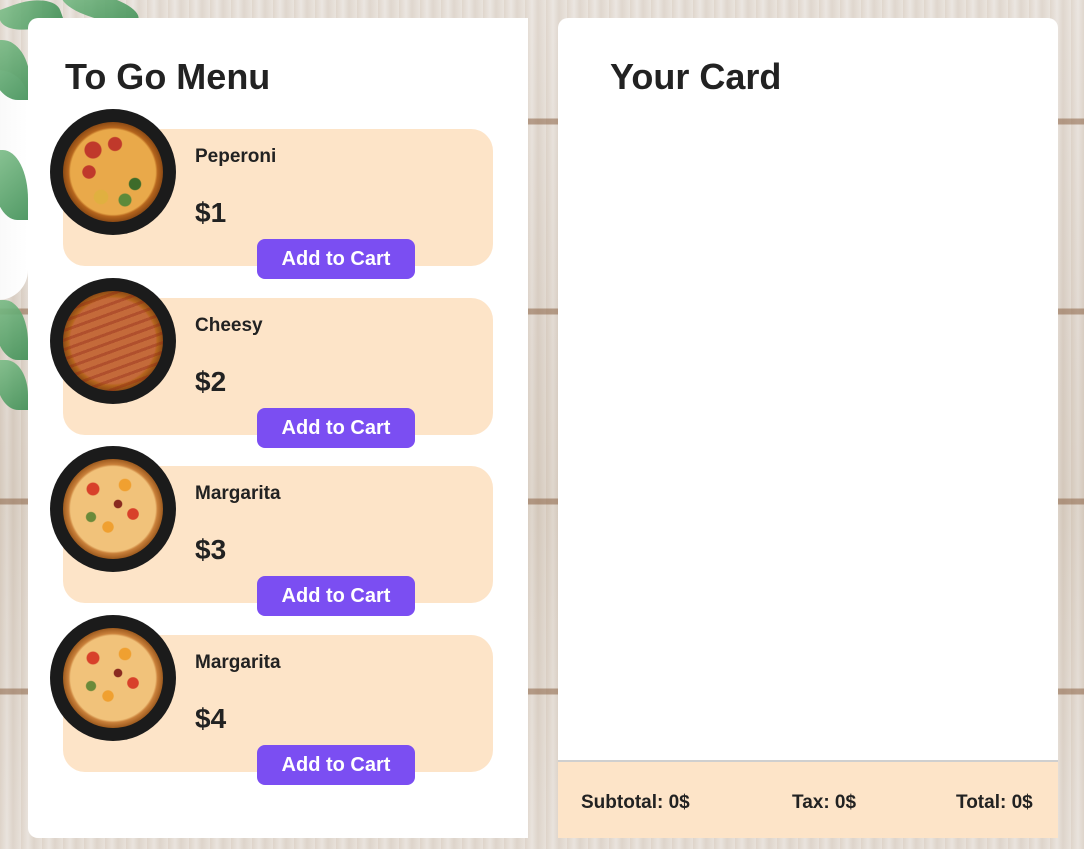 The image size is (1084, 849). Describe the element at coordinates (211, 212) in the screenshot. I see `item-price: $1` at that location.